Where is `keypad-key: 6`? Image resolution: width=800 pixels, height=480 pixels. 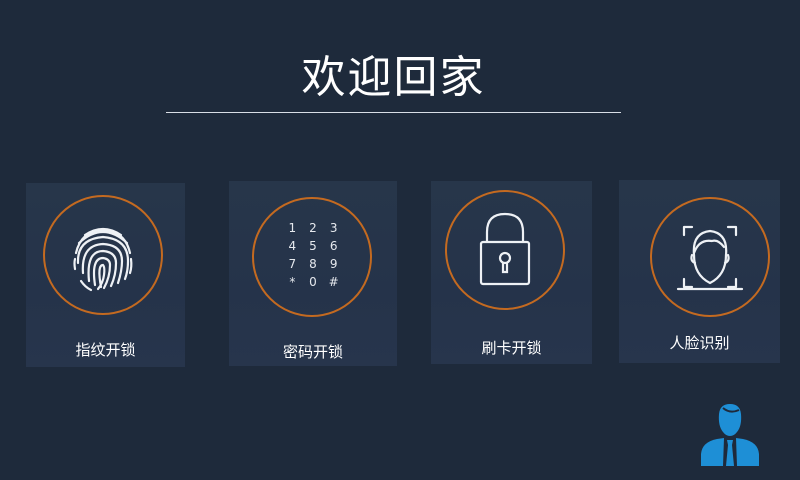
keypad-key: 6 is located at coordinates (333, 246).